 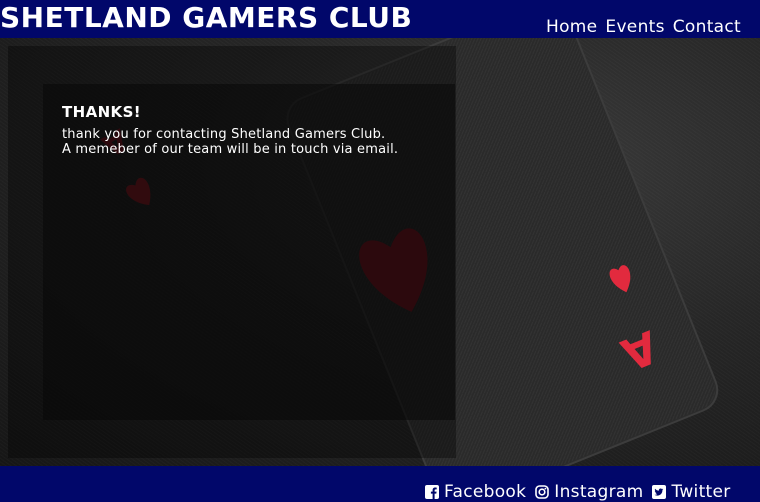 I want to click on nav-events-link: Events, so click(x=634, y=27).